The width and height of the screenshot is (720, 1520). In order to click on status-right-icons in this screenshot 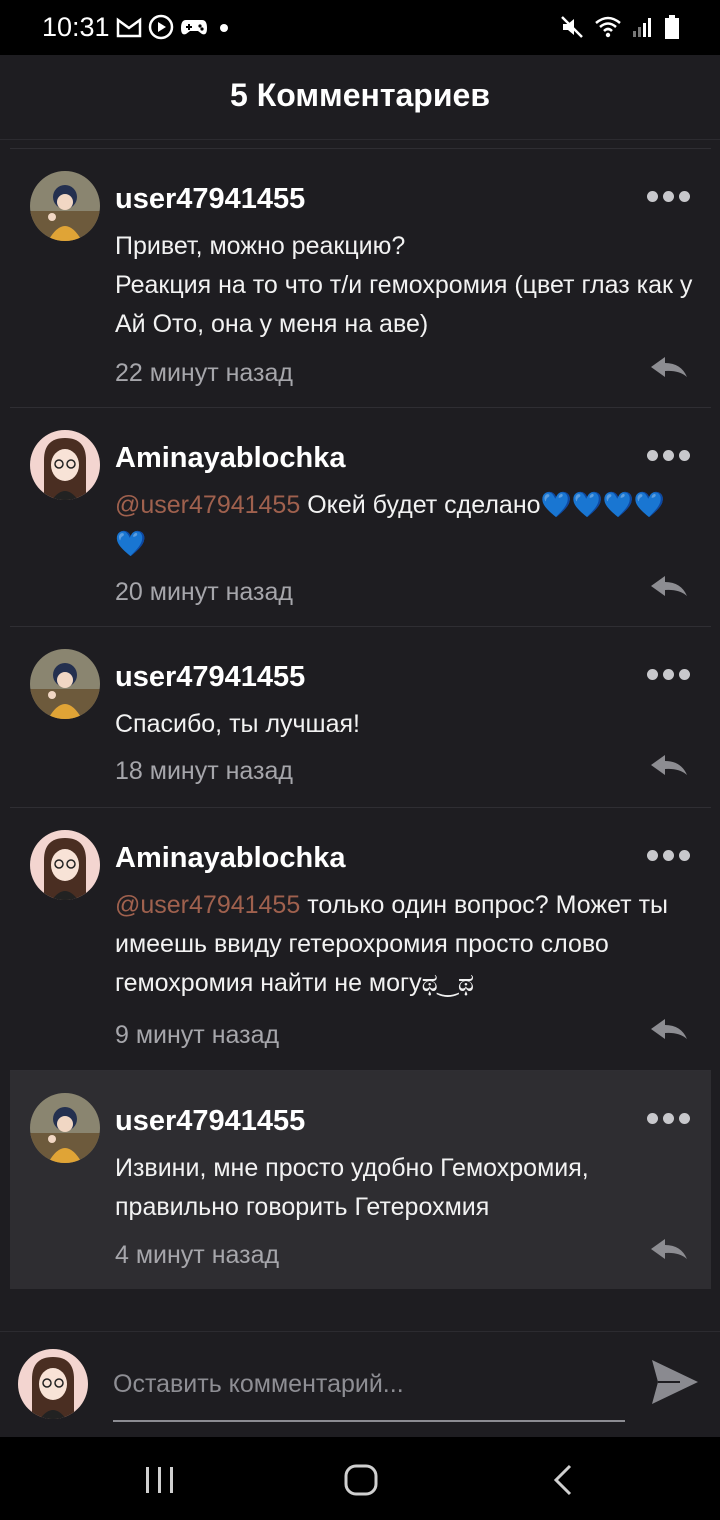, I will do `click(620, 27)`.